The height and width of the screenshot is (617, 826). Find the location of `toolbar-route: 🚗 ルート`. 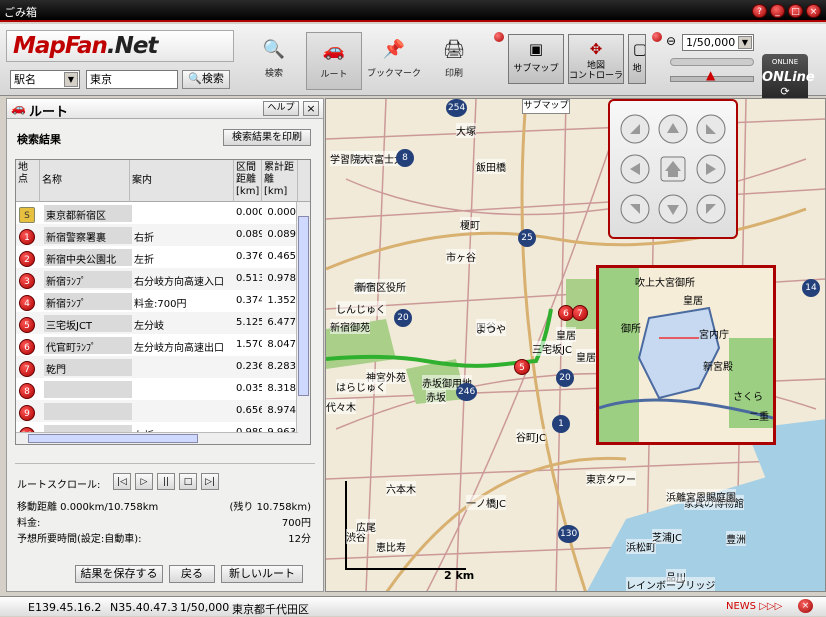

toolbar-route: 🚗 ルート is located at coordinates (334, 61).